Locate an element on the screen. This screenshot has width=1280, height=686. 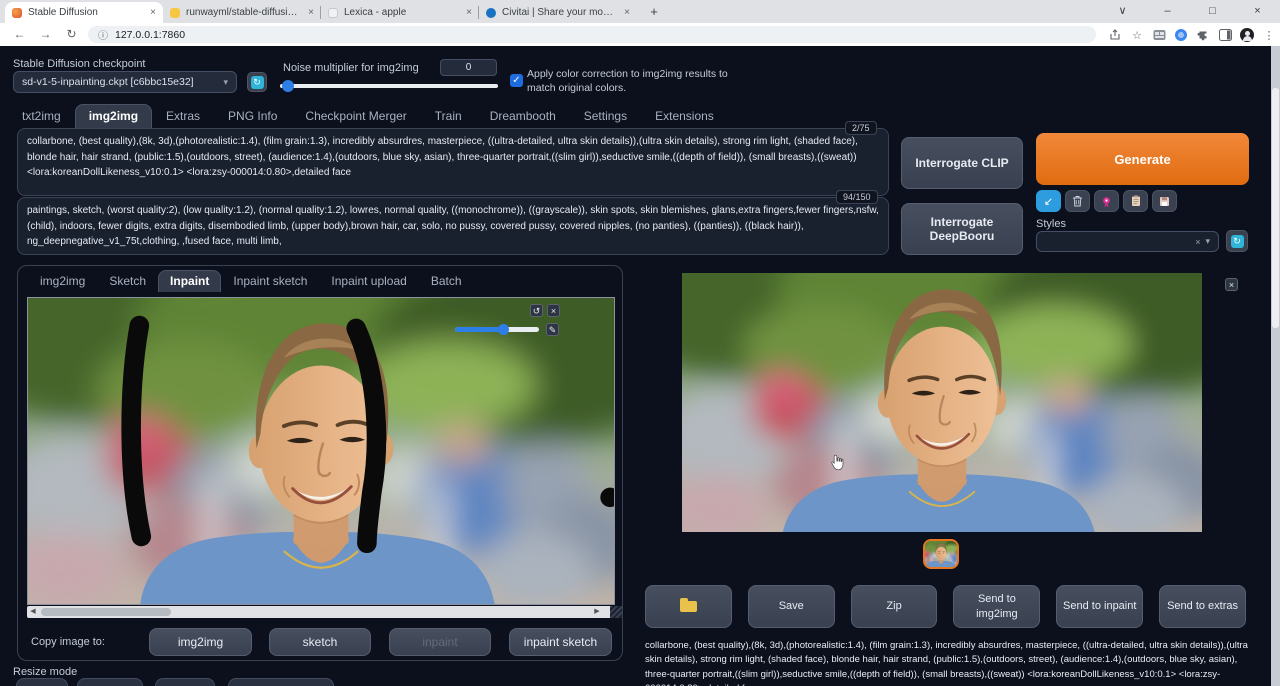
copy-to-inpaint-button: inpaint is located at coordinates (440, 642).